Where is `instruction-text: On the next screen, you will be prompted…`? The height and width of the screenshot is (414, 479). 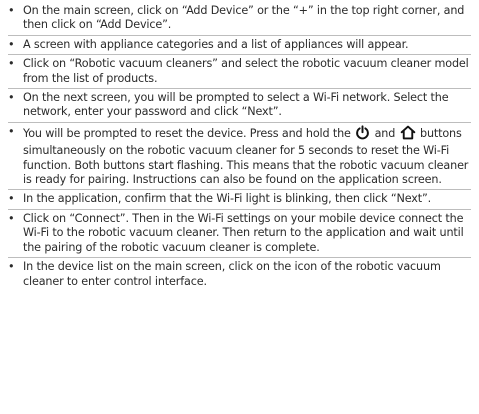
instruction-text: On the next screen, you will be prompted… is located at coordinates (236, 105).